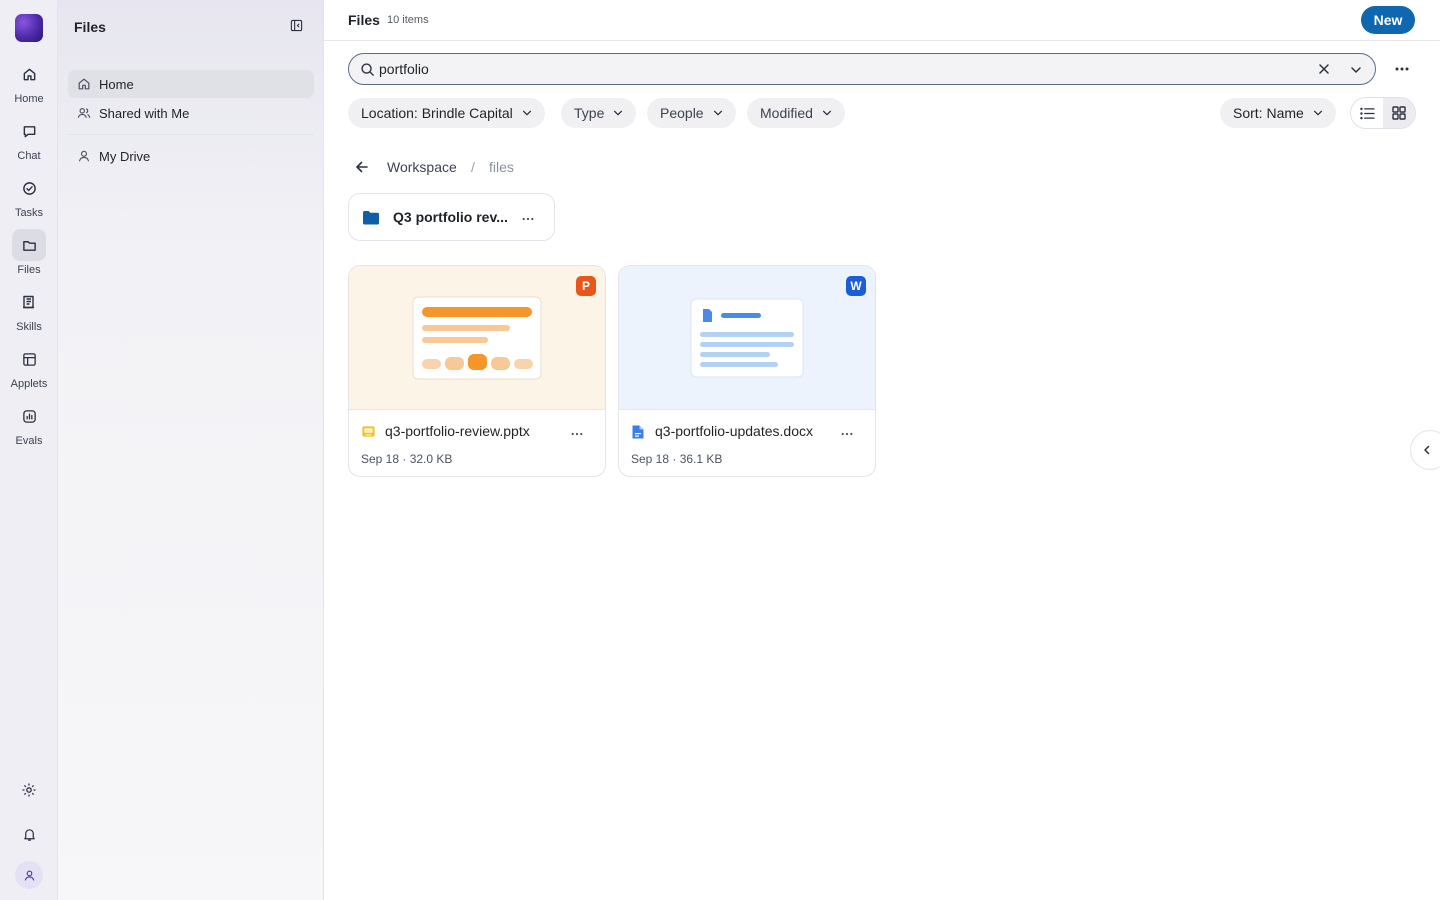 The height and width of the screenshot is (900, 1440). I want to click on word-badge: W, so click(856, 286).